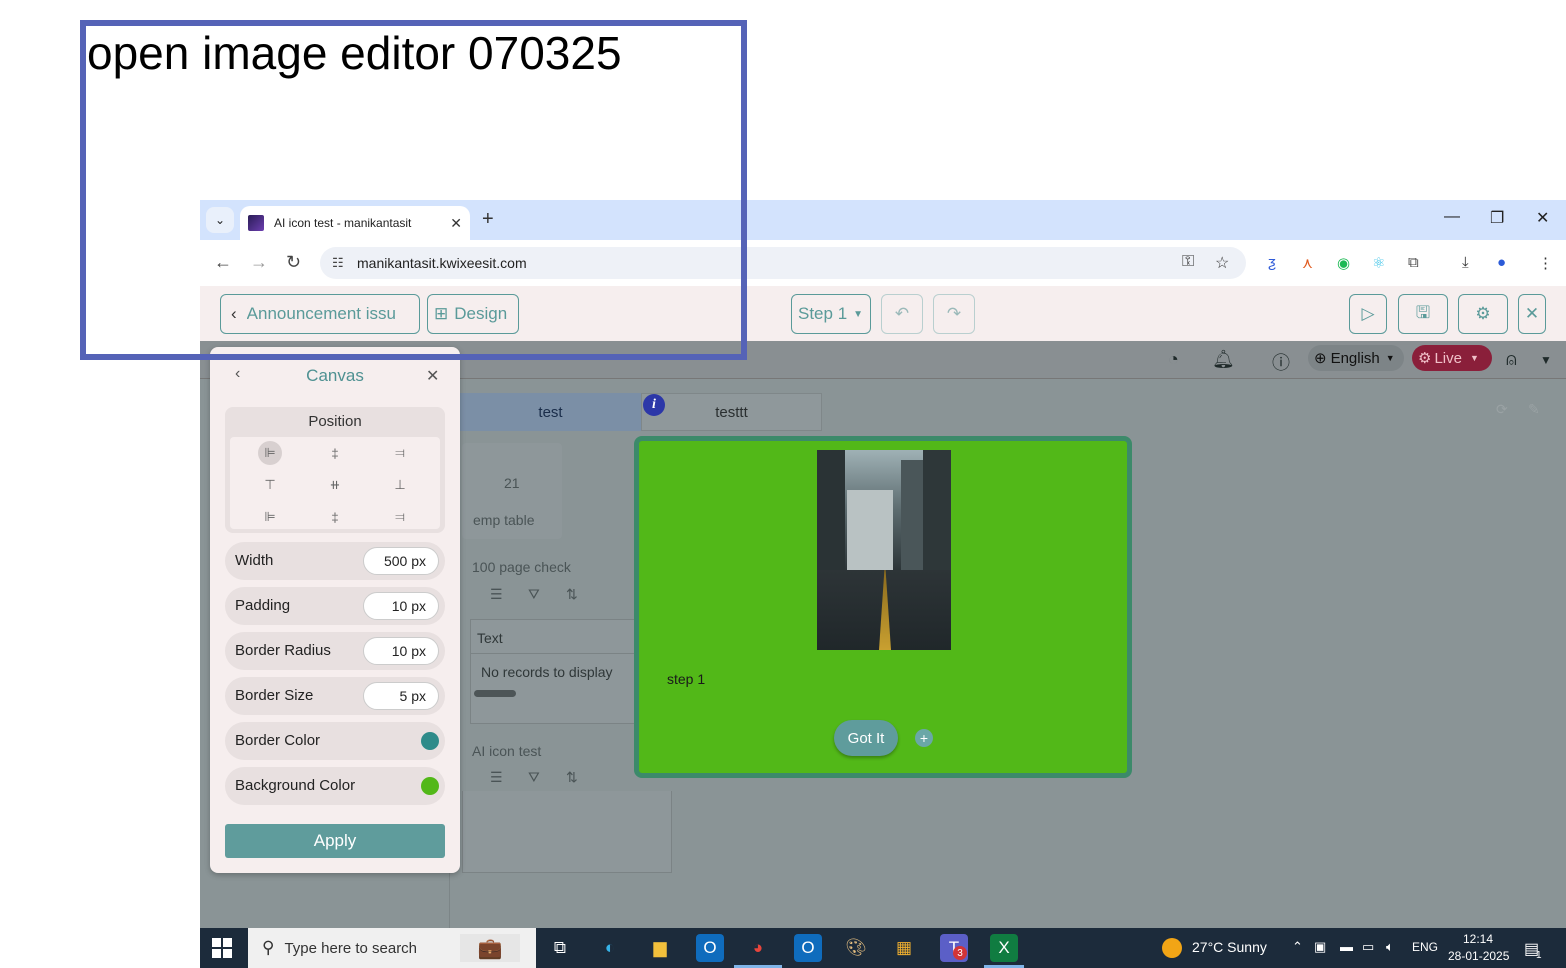  What do you see at coordinates (1343, 263) in the screenshot?
I see `extension-grammar-icon: ◉` at bounding box center [1343, 263].